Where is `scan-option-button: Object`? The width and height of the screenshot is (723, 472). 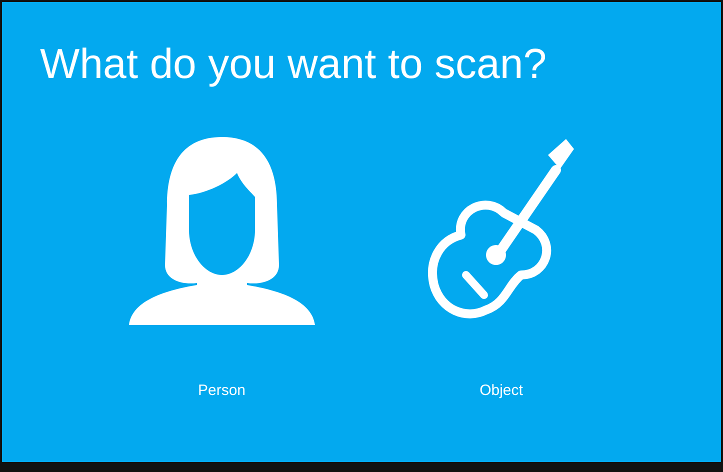
scan-option-button: Object is located at coordinates (501, 268).